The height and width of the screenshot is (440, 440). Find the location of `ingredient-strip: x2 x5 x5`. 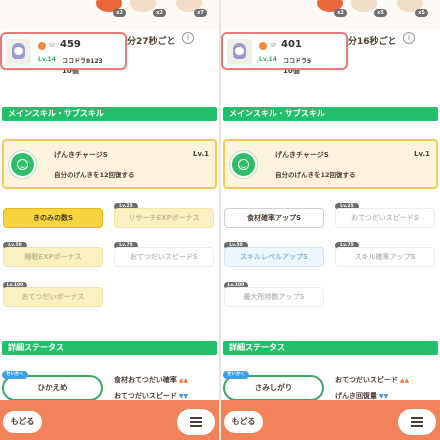

ingredient-strip: x2 x5 x5 is located at coordinates (330, 15).